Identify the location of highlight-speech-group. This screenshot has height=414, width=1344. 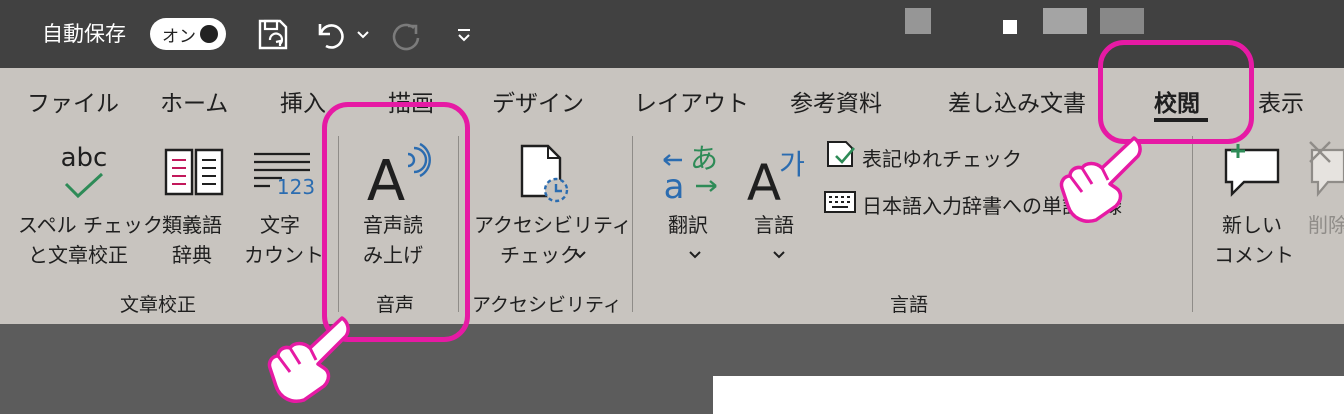
(396, 222).